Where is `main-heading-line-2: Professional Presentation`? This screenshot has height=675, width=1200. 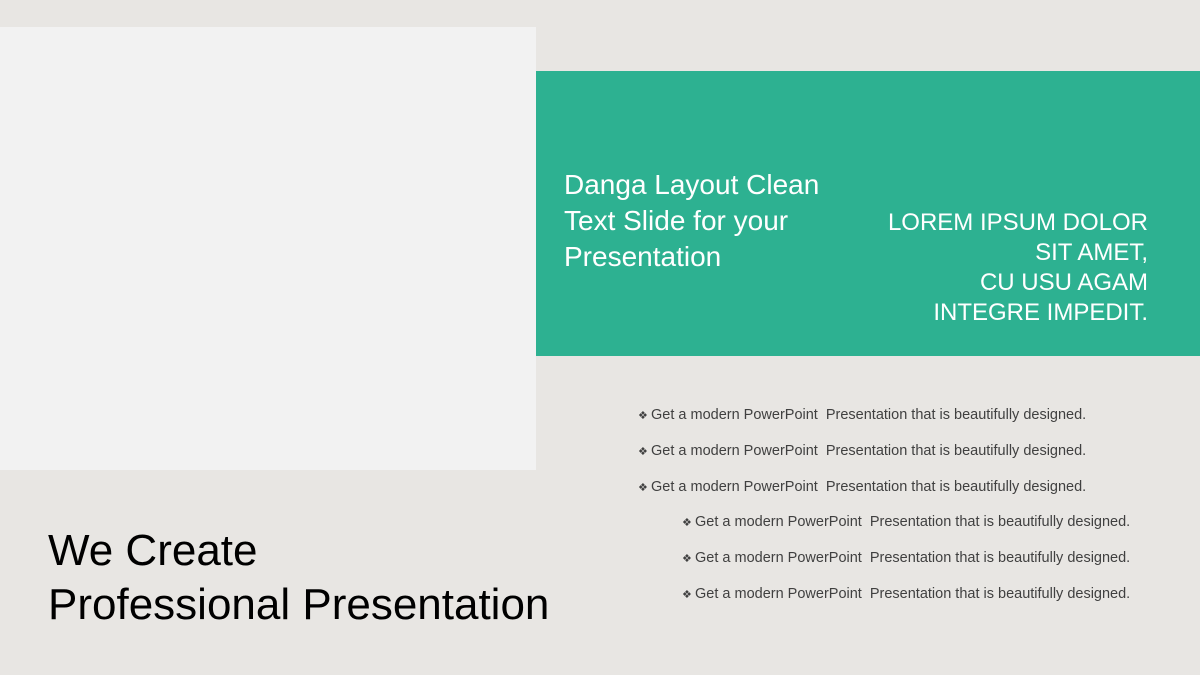
main-heading-line-2: Professional Presentation is located at coordinates (299, 604).